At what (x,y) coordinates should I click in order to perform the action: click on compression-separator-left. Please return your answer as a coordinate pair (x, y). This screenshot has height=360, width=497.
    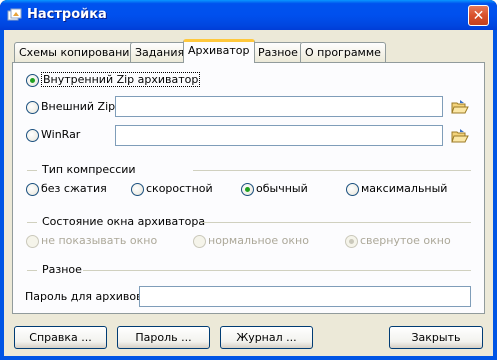
    Looking at the image, I should click on (32, 170).